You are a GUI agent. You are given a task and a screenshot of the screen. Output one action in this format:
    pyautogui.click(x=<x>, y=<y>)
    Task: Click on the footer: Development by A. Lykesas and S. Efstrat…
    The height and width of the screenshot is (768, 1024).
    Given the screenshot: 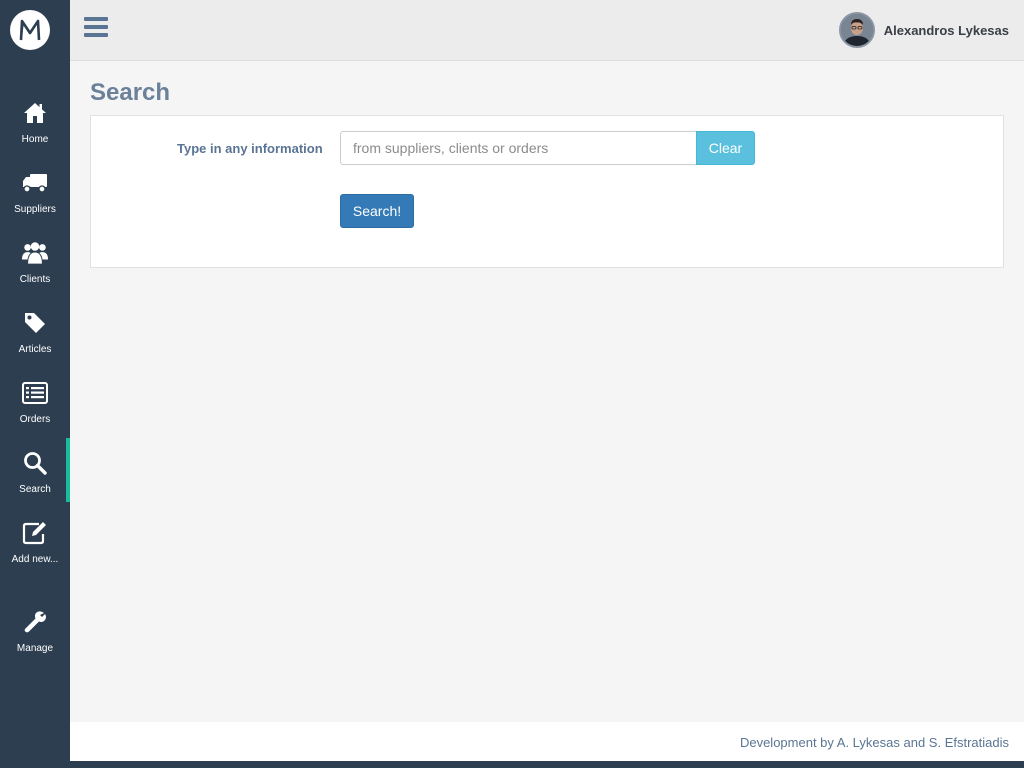 What is the action you would take?
    pyautogui.click(x=547, y=741)
    